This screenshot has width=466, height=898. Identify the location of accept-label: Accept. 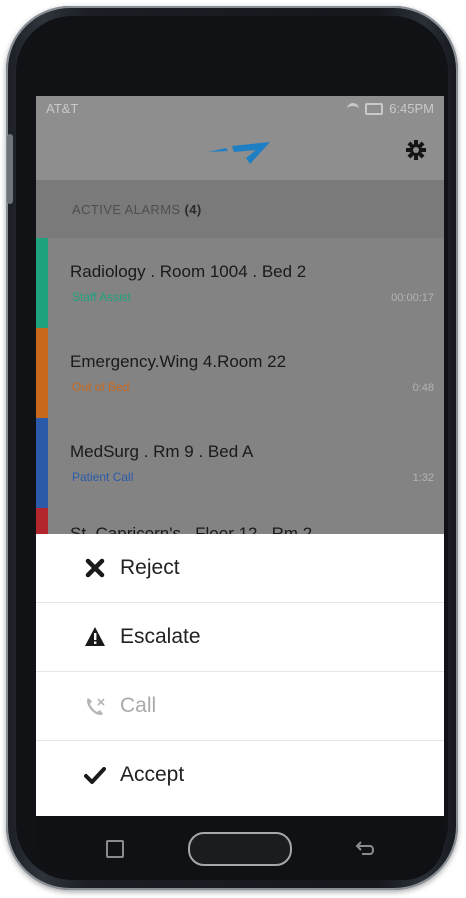
(152, 774).